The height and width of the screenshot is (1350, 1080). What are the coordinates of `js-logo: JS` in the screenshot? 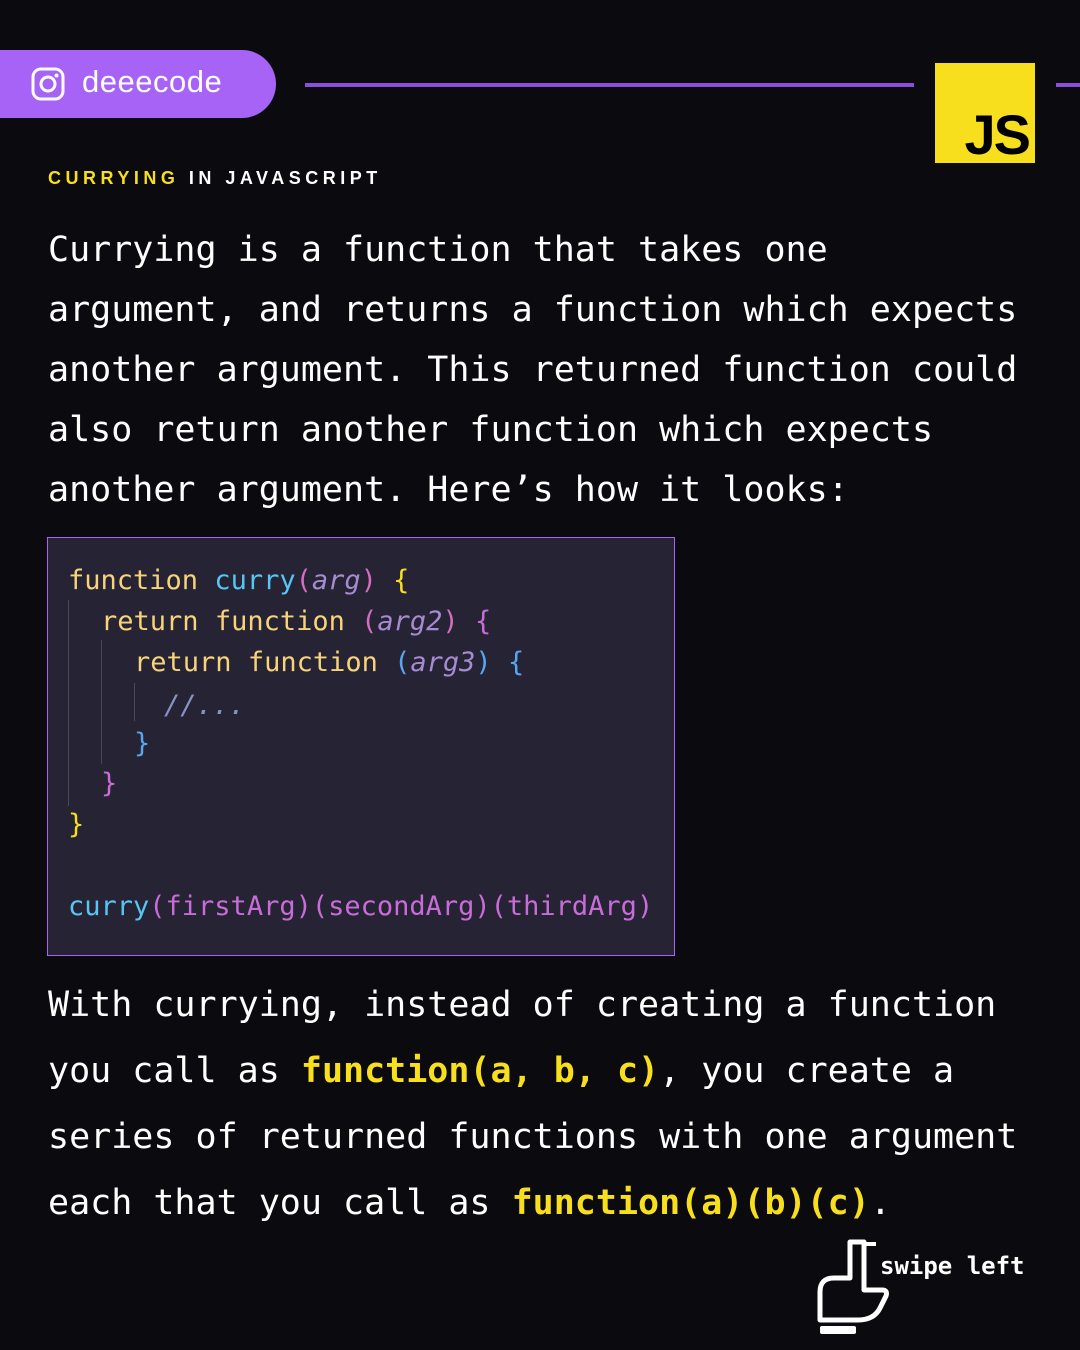 It's located at (985, 113).